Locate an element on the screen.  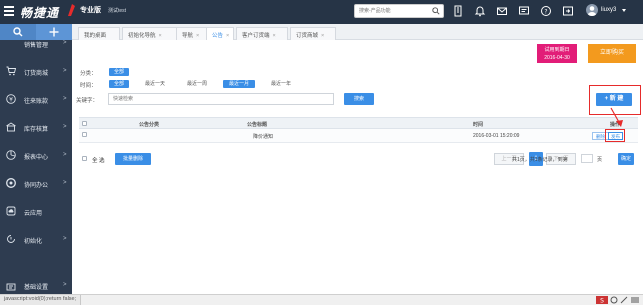
username: liuxy3 is located at coordinates (608, 10).